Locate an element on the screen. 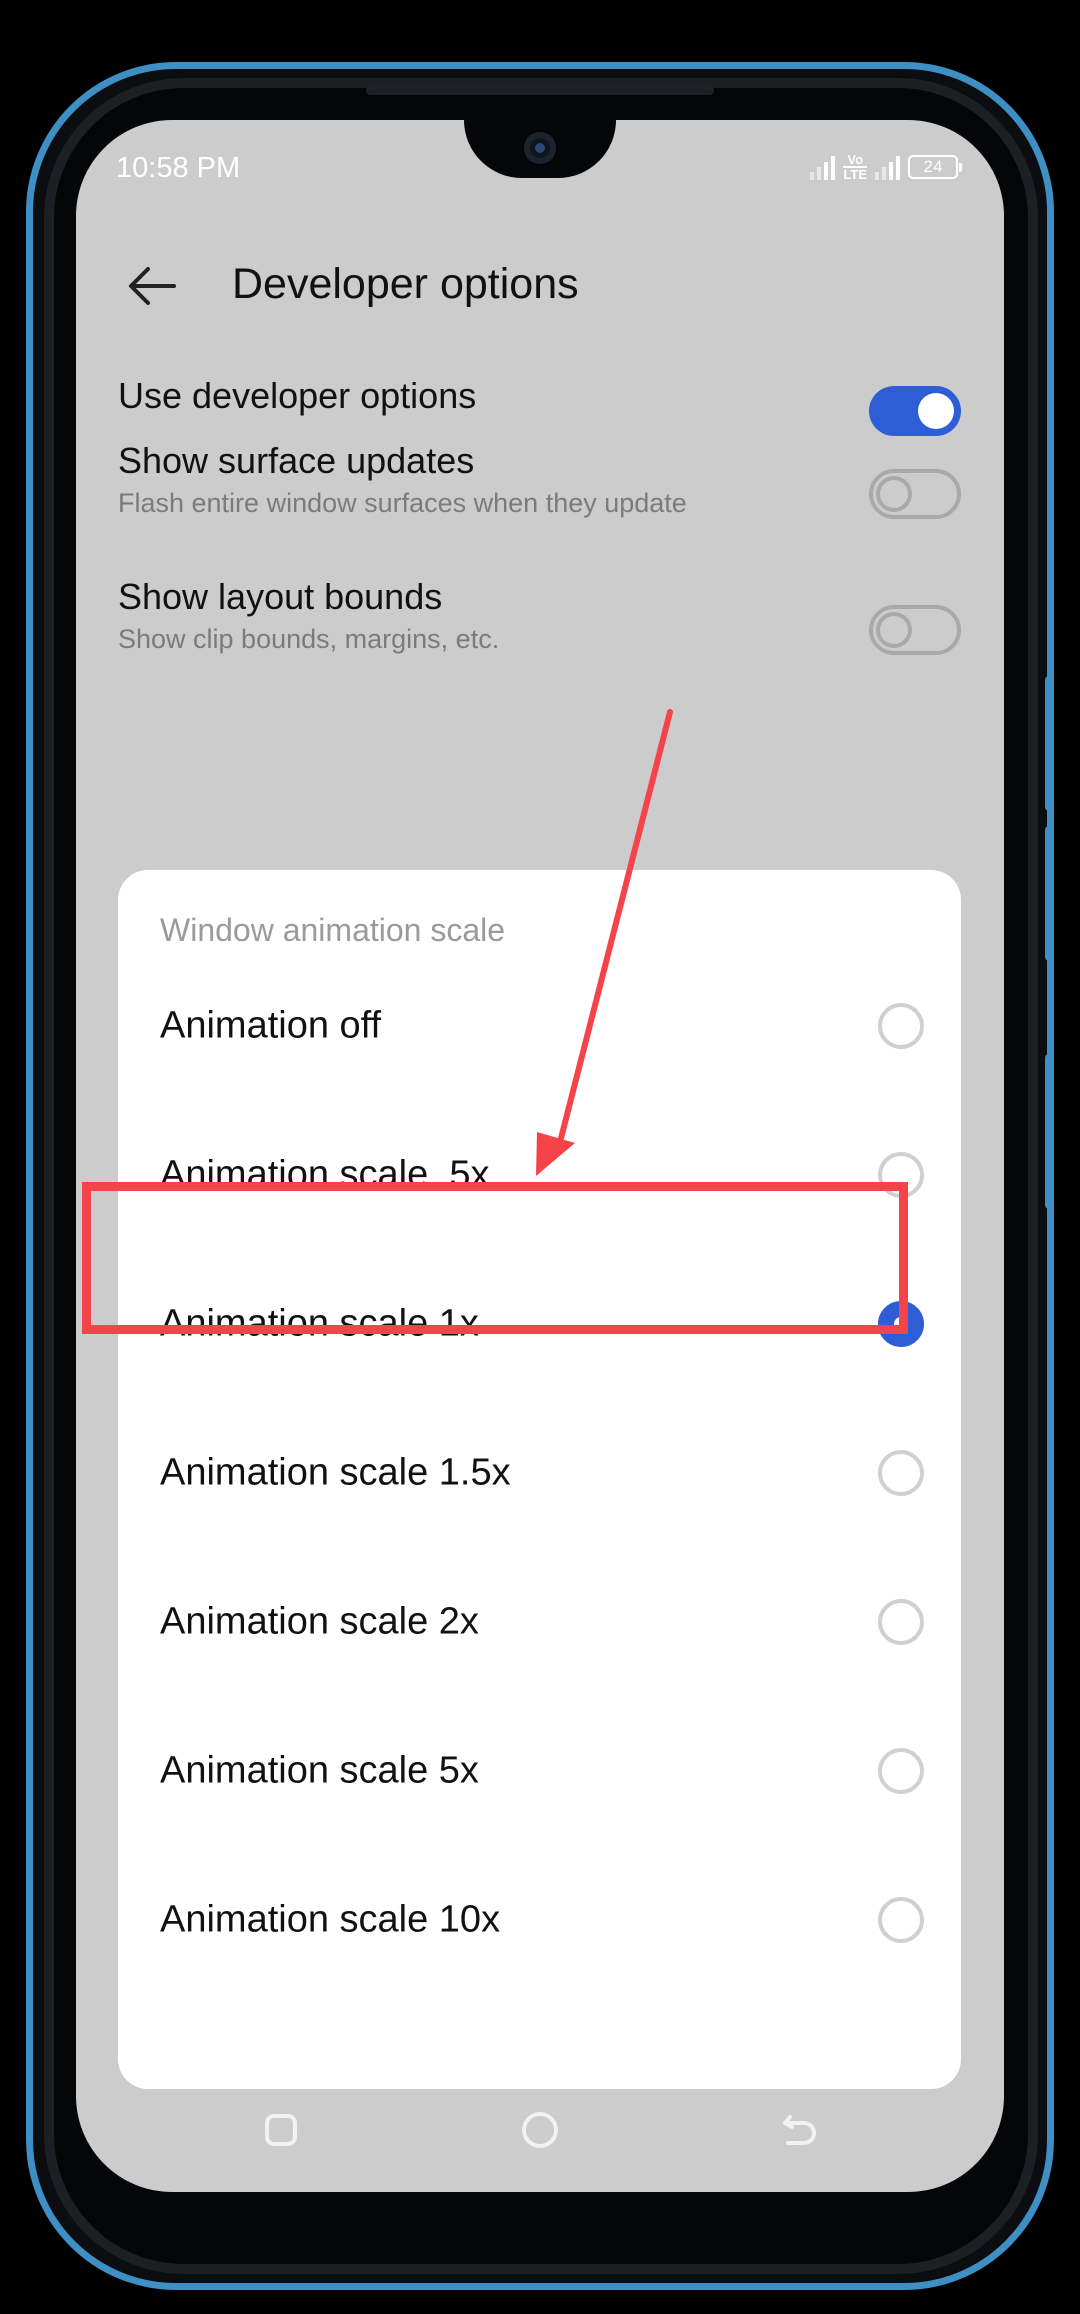 Image resolution: width=1080 pixels, height=2314 pixels. home-button is located at coordinates (540, 2130).